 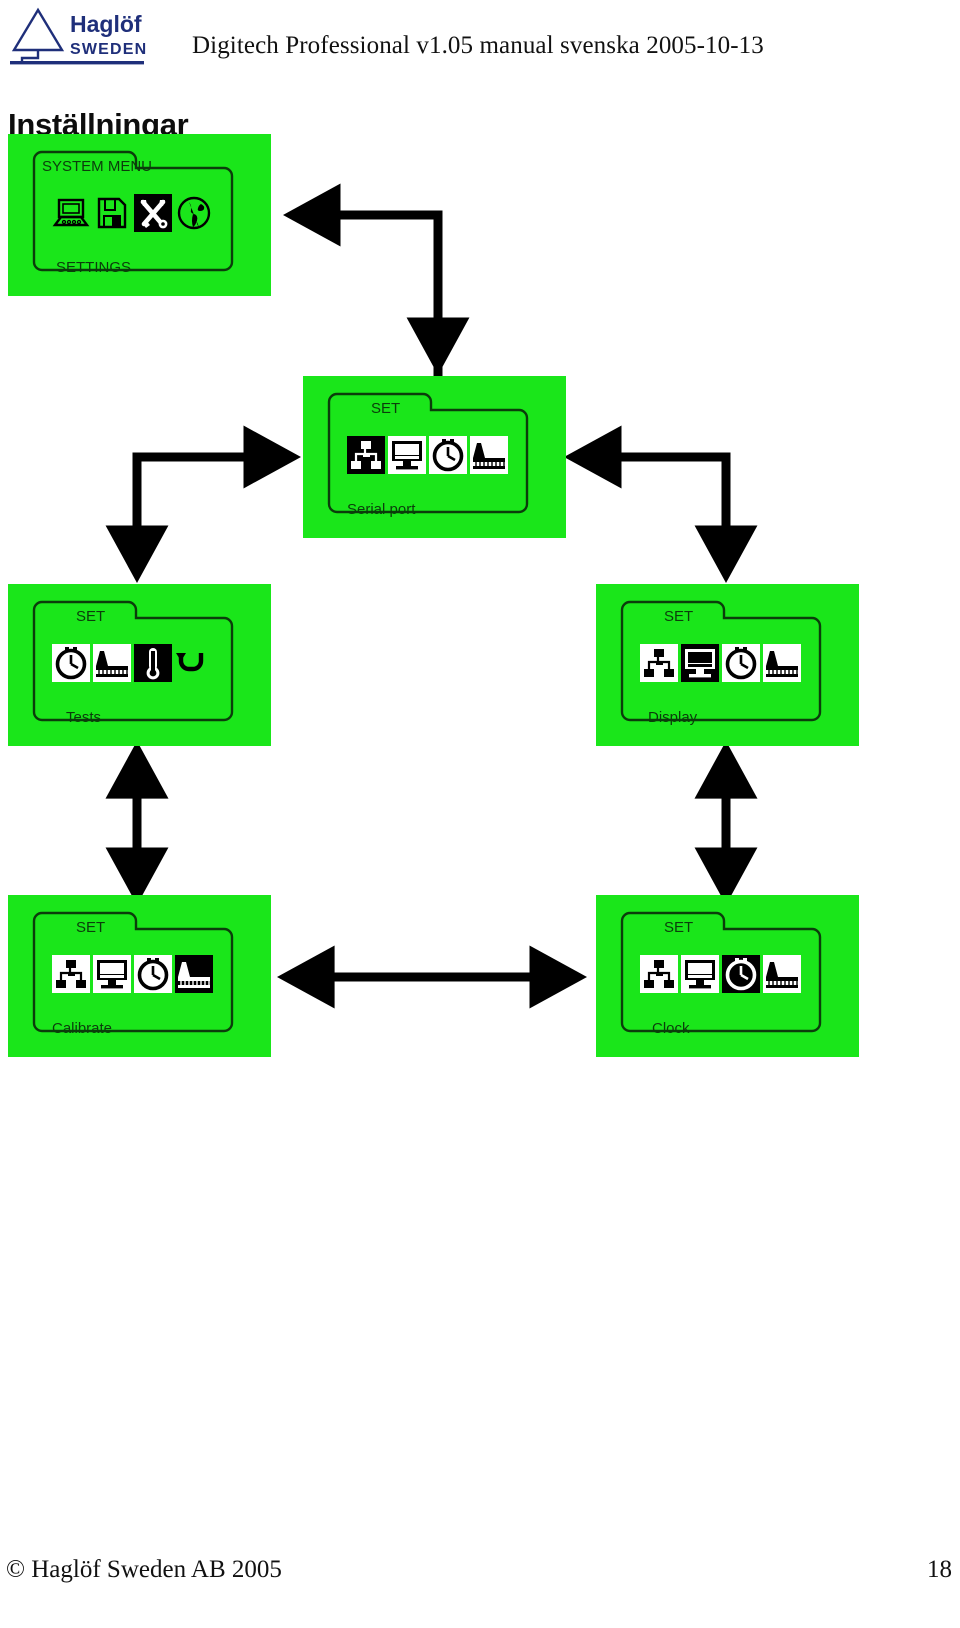 I want to click on screen-tests: SET Tests, so click(x=139, y=665).